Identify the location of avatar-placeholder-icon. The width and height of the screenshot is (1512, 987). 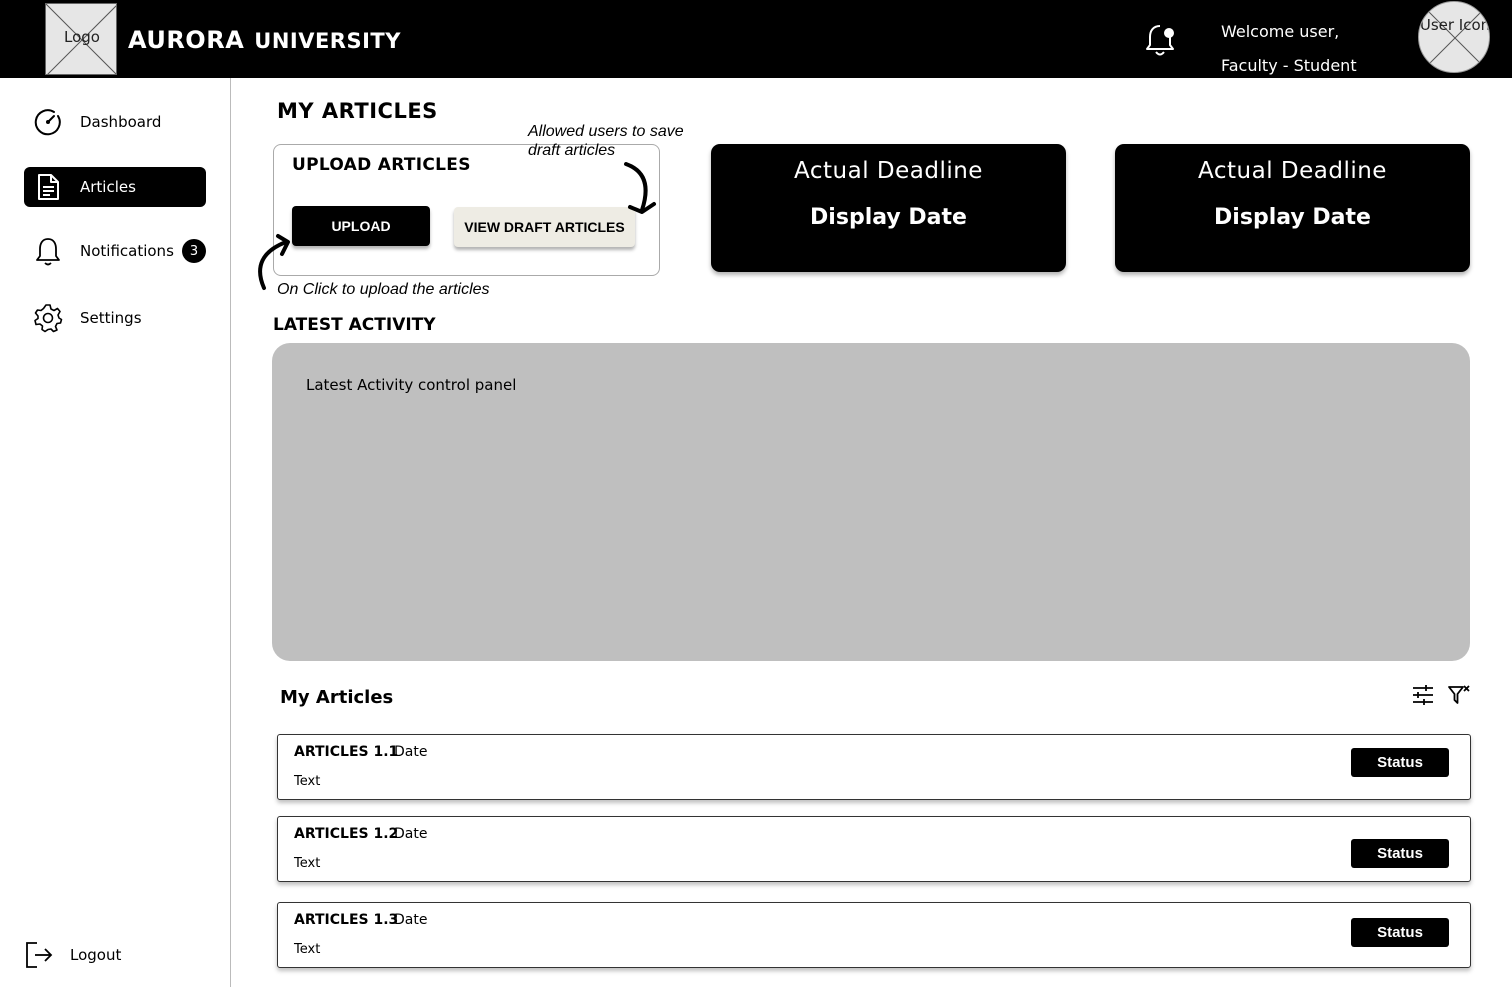
(1455, 38).